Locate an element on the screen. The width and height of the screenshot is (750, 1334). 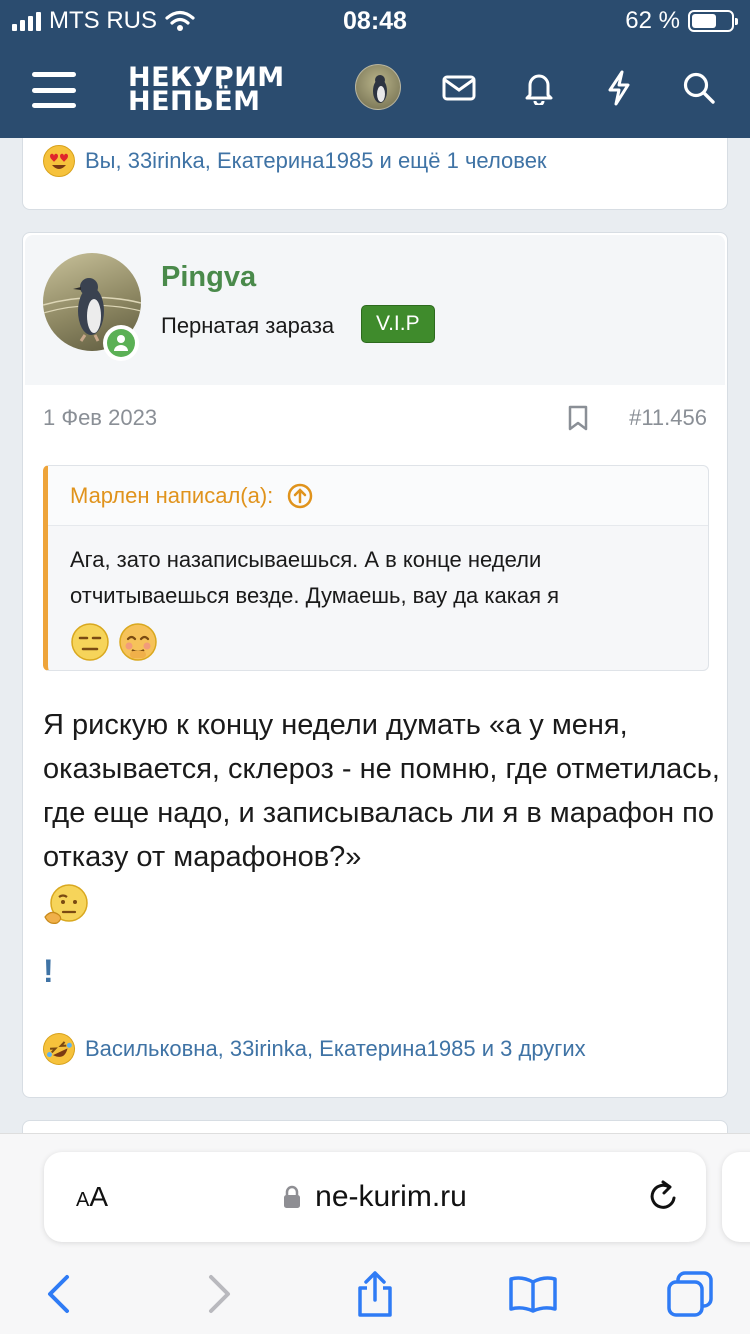
logo-line-2: НЕПЬЁМ is located at coordinates (194, 101).